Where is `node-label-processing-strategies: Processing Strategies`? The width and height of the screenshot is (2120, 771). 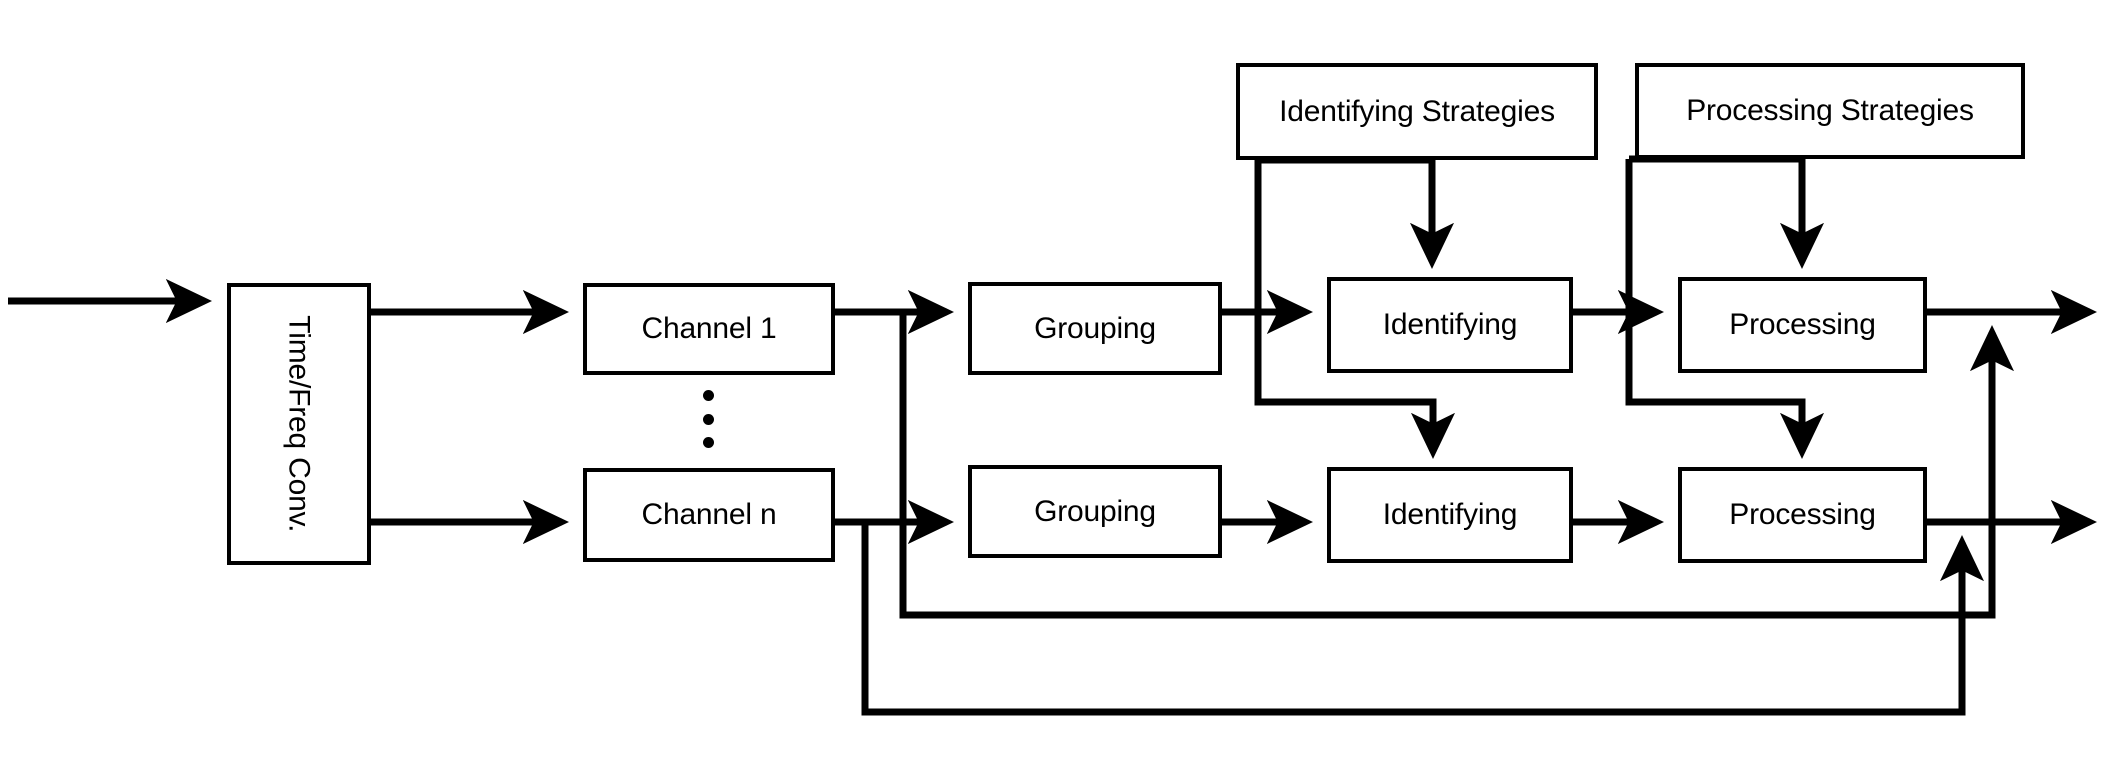
node-label-processing-strategies: Processing Strategies is located at coordinates (1830, 111).